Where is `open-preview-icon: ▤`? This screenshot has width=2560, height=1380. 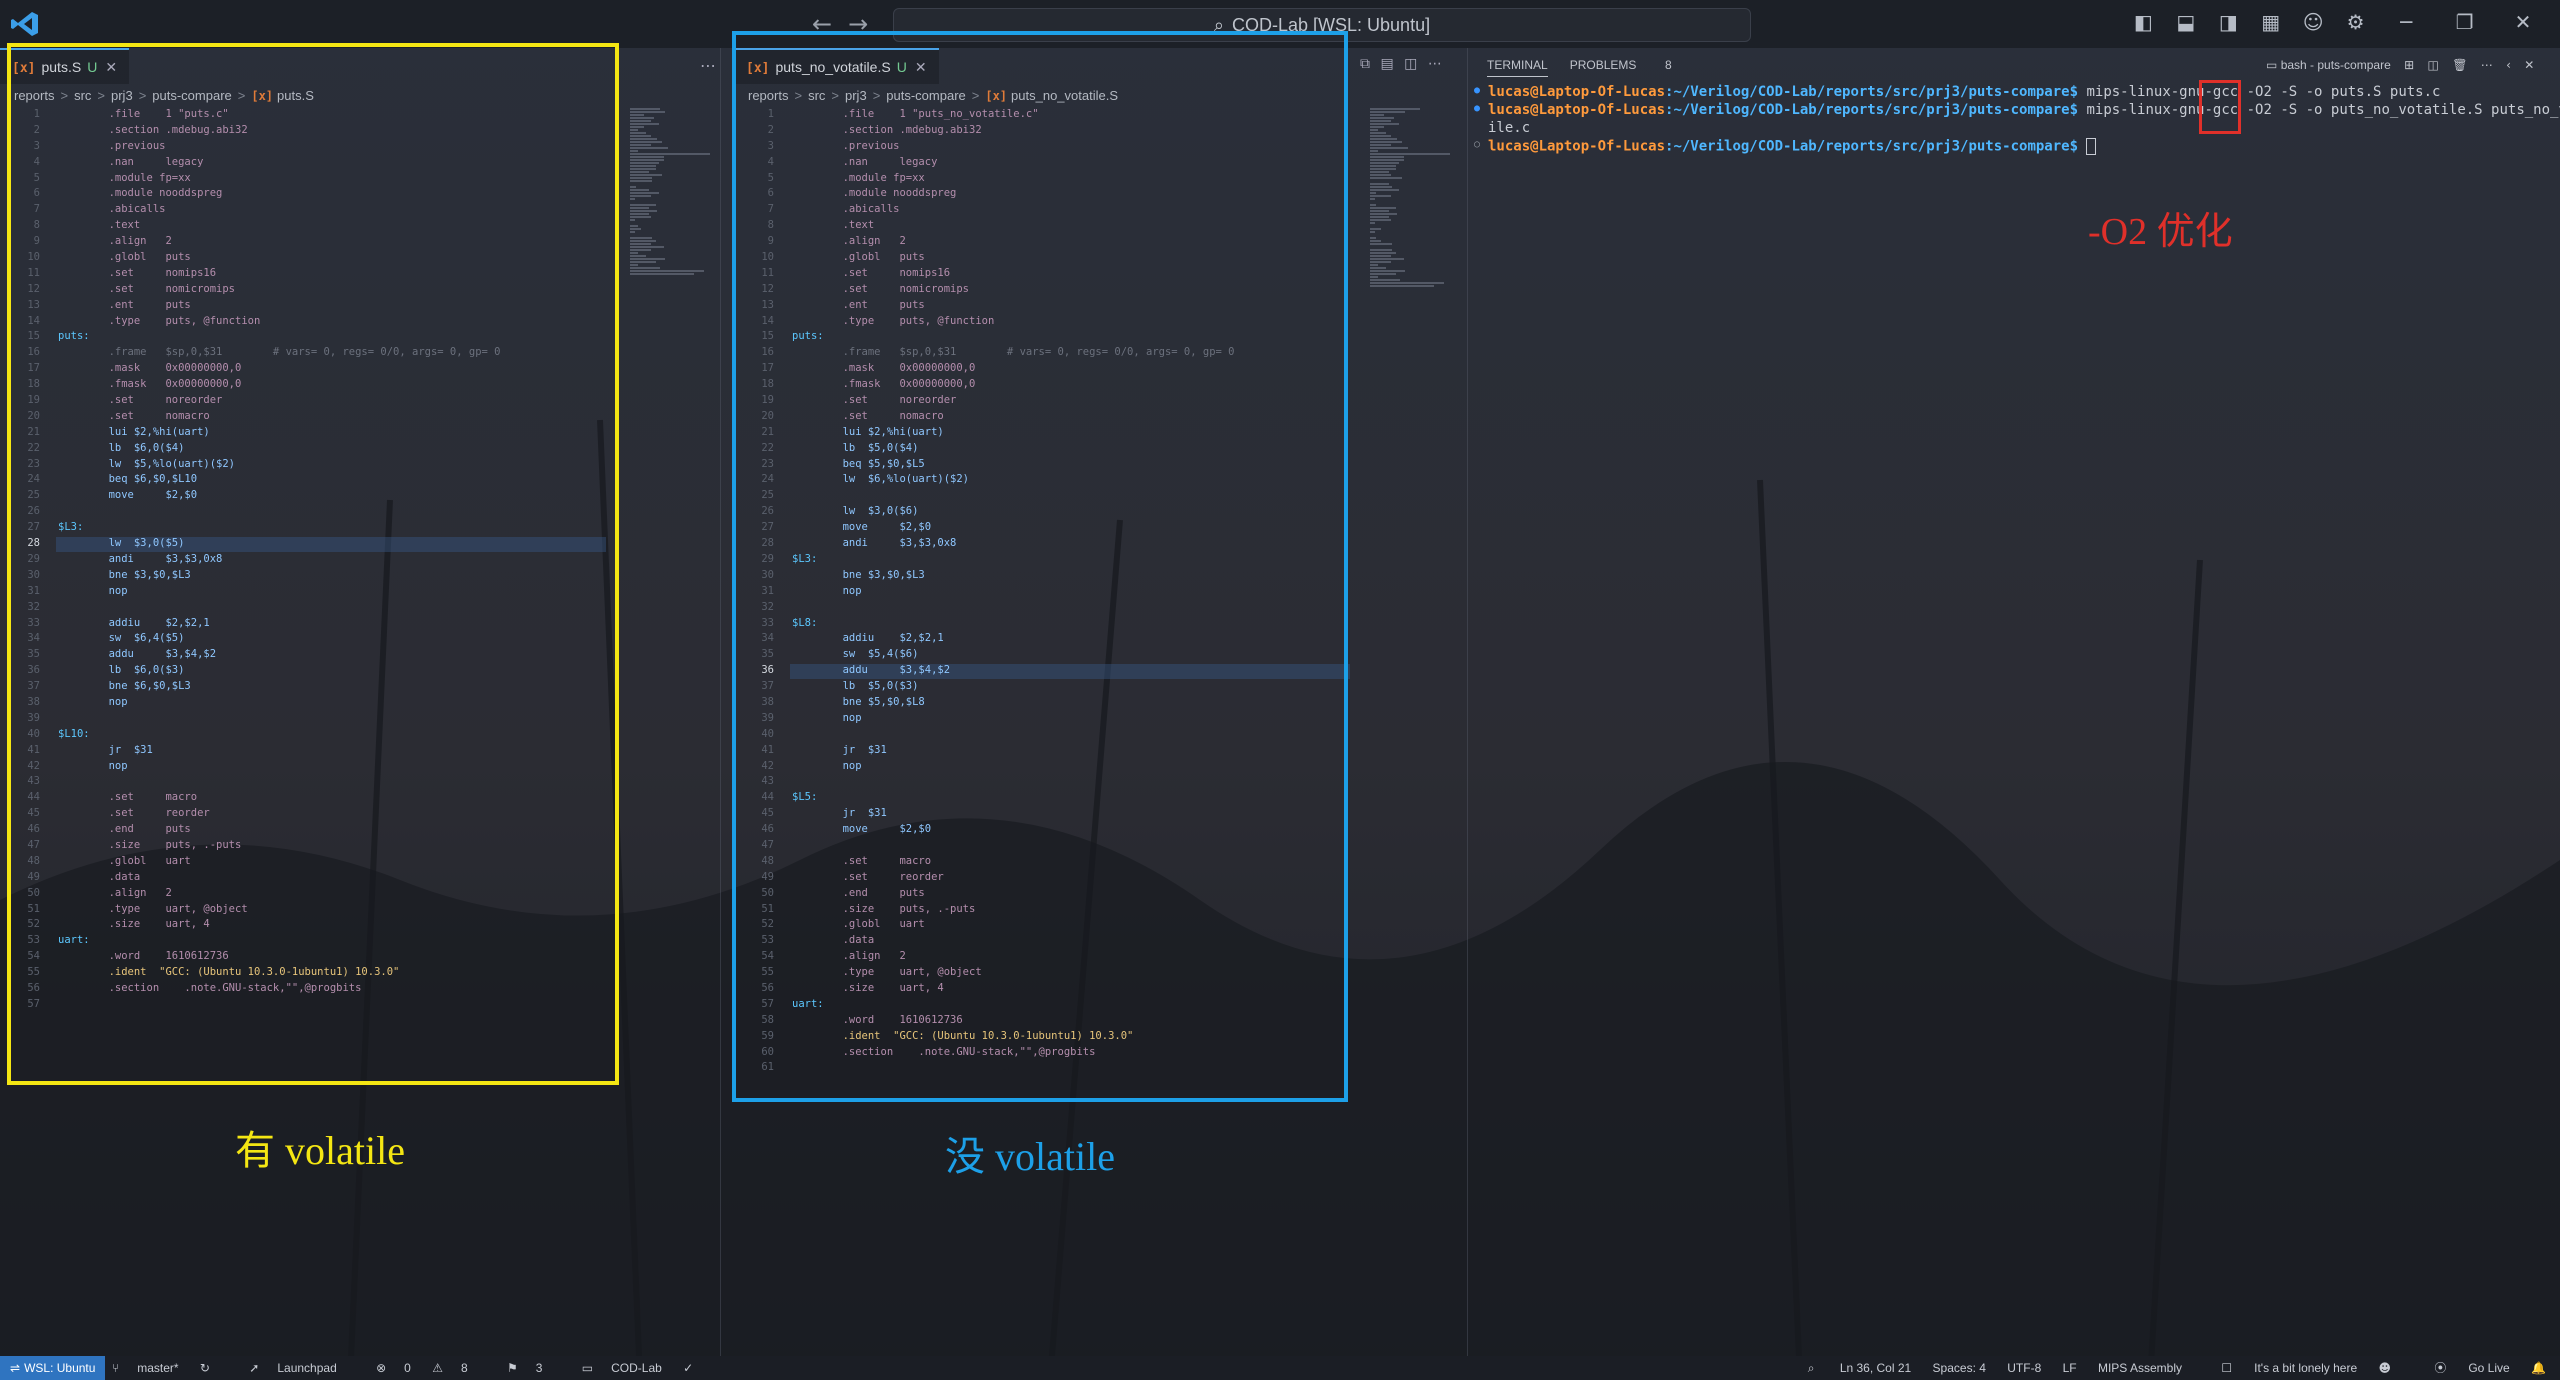
open-preview-icon: ▤ is located at coordinates (1386, 64).